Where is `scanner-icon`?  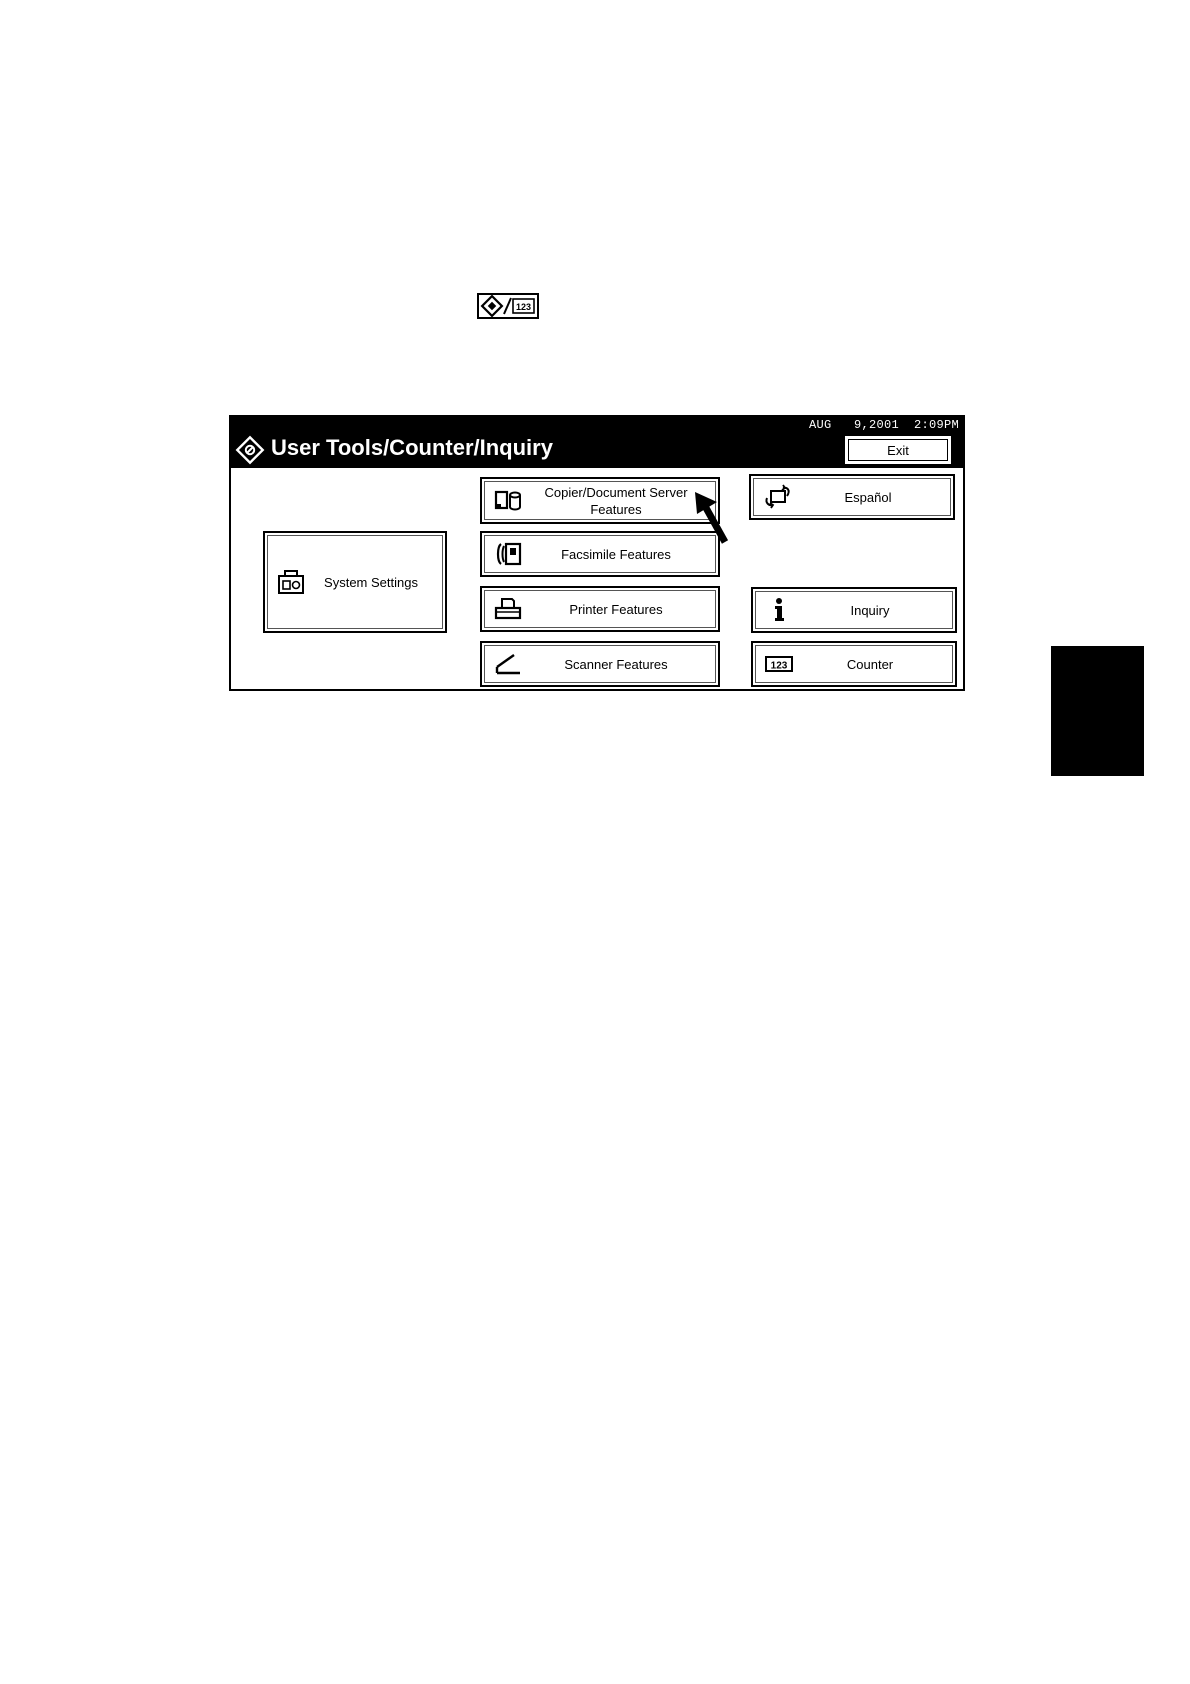
scanner-icon is located at coordinates (508, 664).